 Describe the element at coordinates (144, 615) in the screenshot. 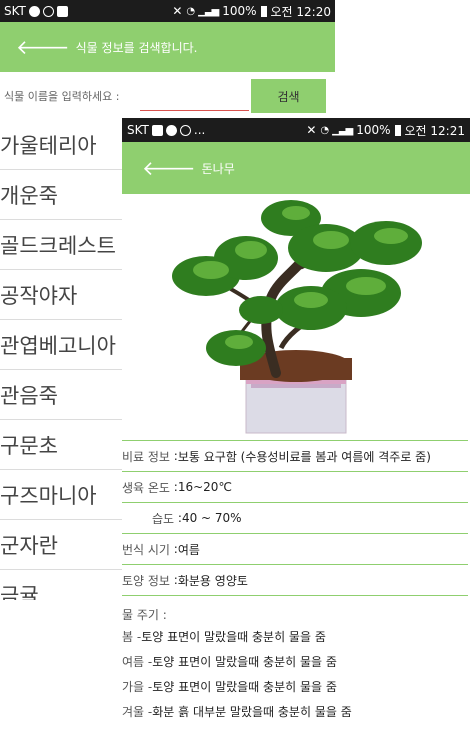

I see `watering-label: 물 주기 :` at that location.